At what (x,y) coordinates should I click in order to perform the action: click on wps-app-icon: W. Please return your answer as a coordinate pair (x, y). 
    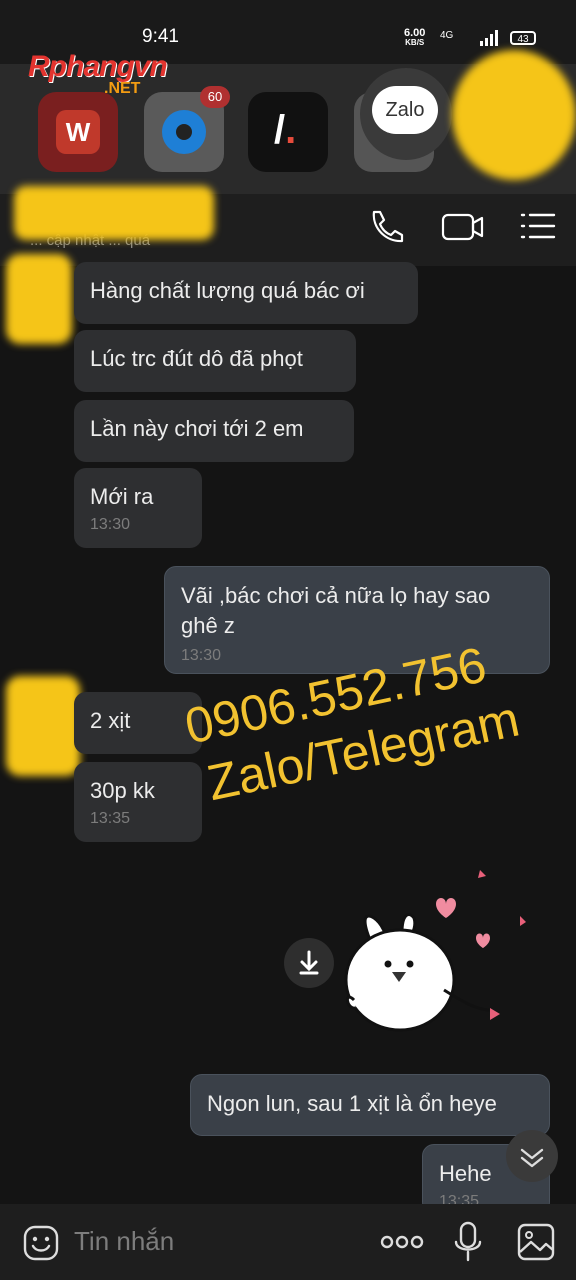
    Looking at the image, I should click on (78, 132).